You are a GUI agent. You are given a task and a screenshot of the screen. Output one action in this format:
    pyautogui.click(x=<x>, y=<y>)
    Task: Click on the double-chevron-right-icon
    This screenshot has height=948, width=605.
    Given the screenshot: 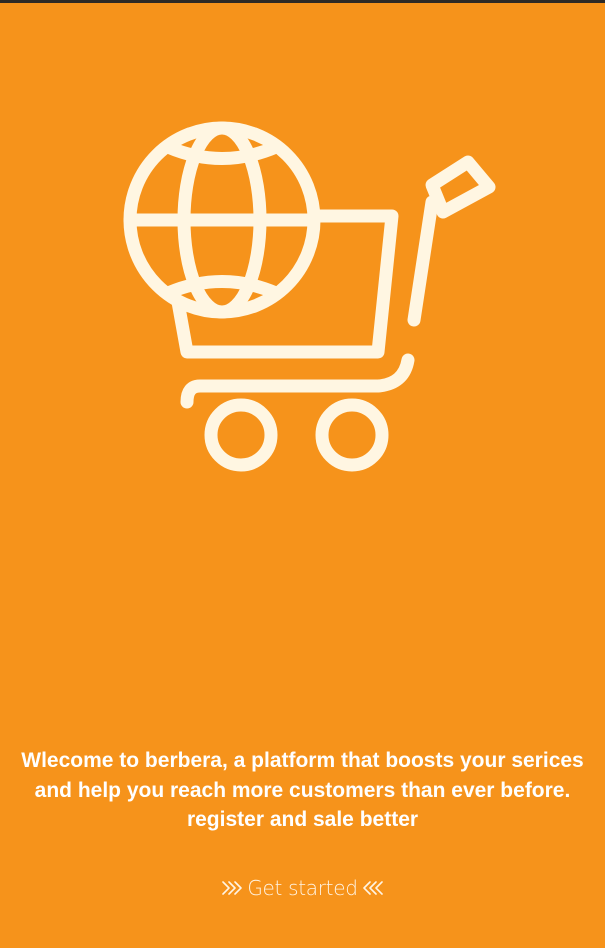 What is the action you would take?
    pyautogui.click(x=232, y=888)
    